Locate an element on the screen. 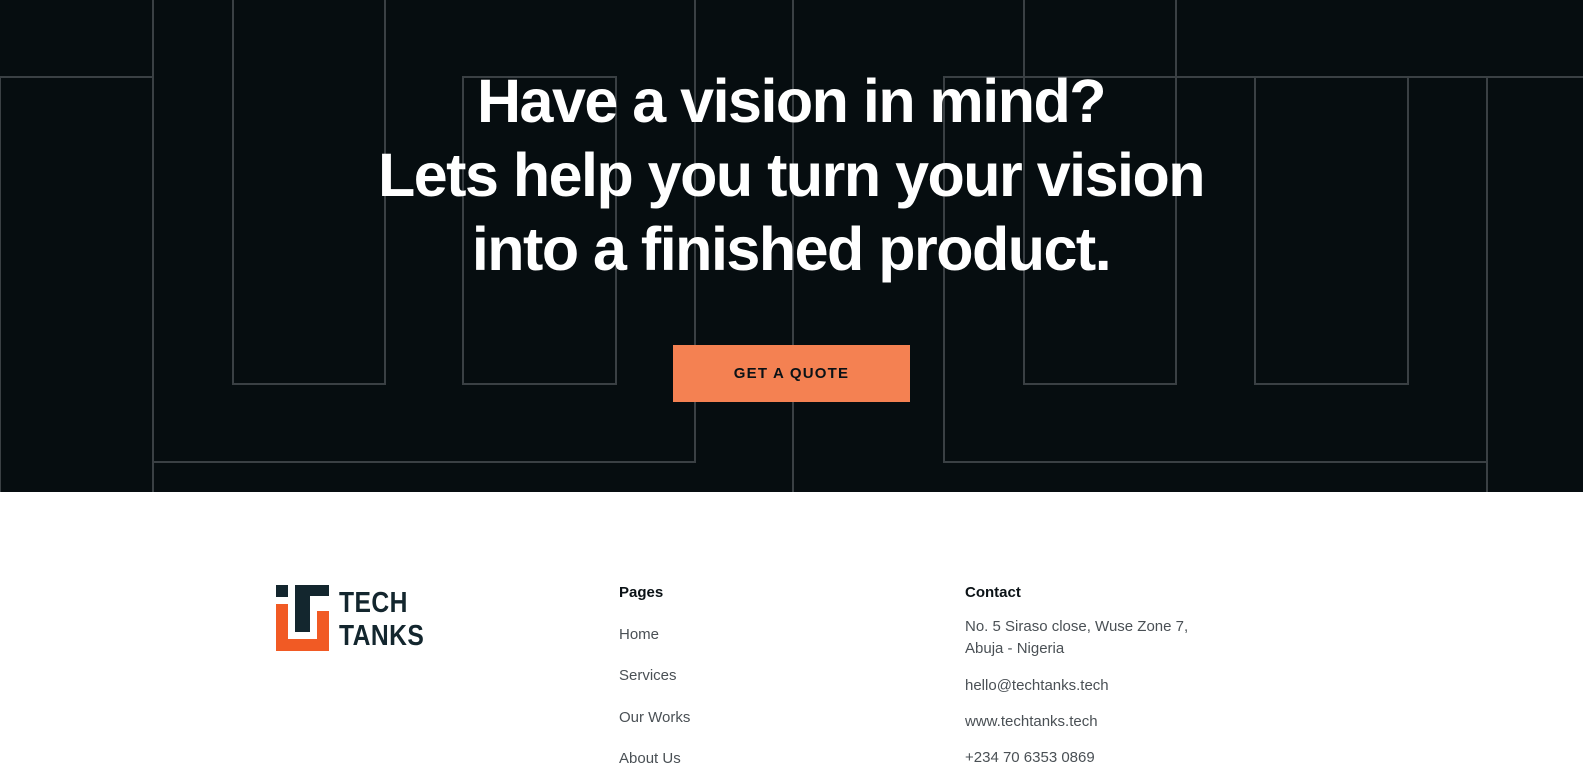 This screenshot has width=1583, height=780. logo-word-tech: TECH is located at coordinates (373, 603).